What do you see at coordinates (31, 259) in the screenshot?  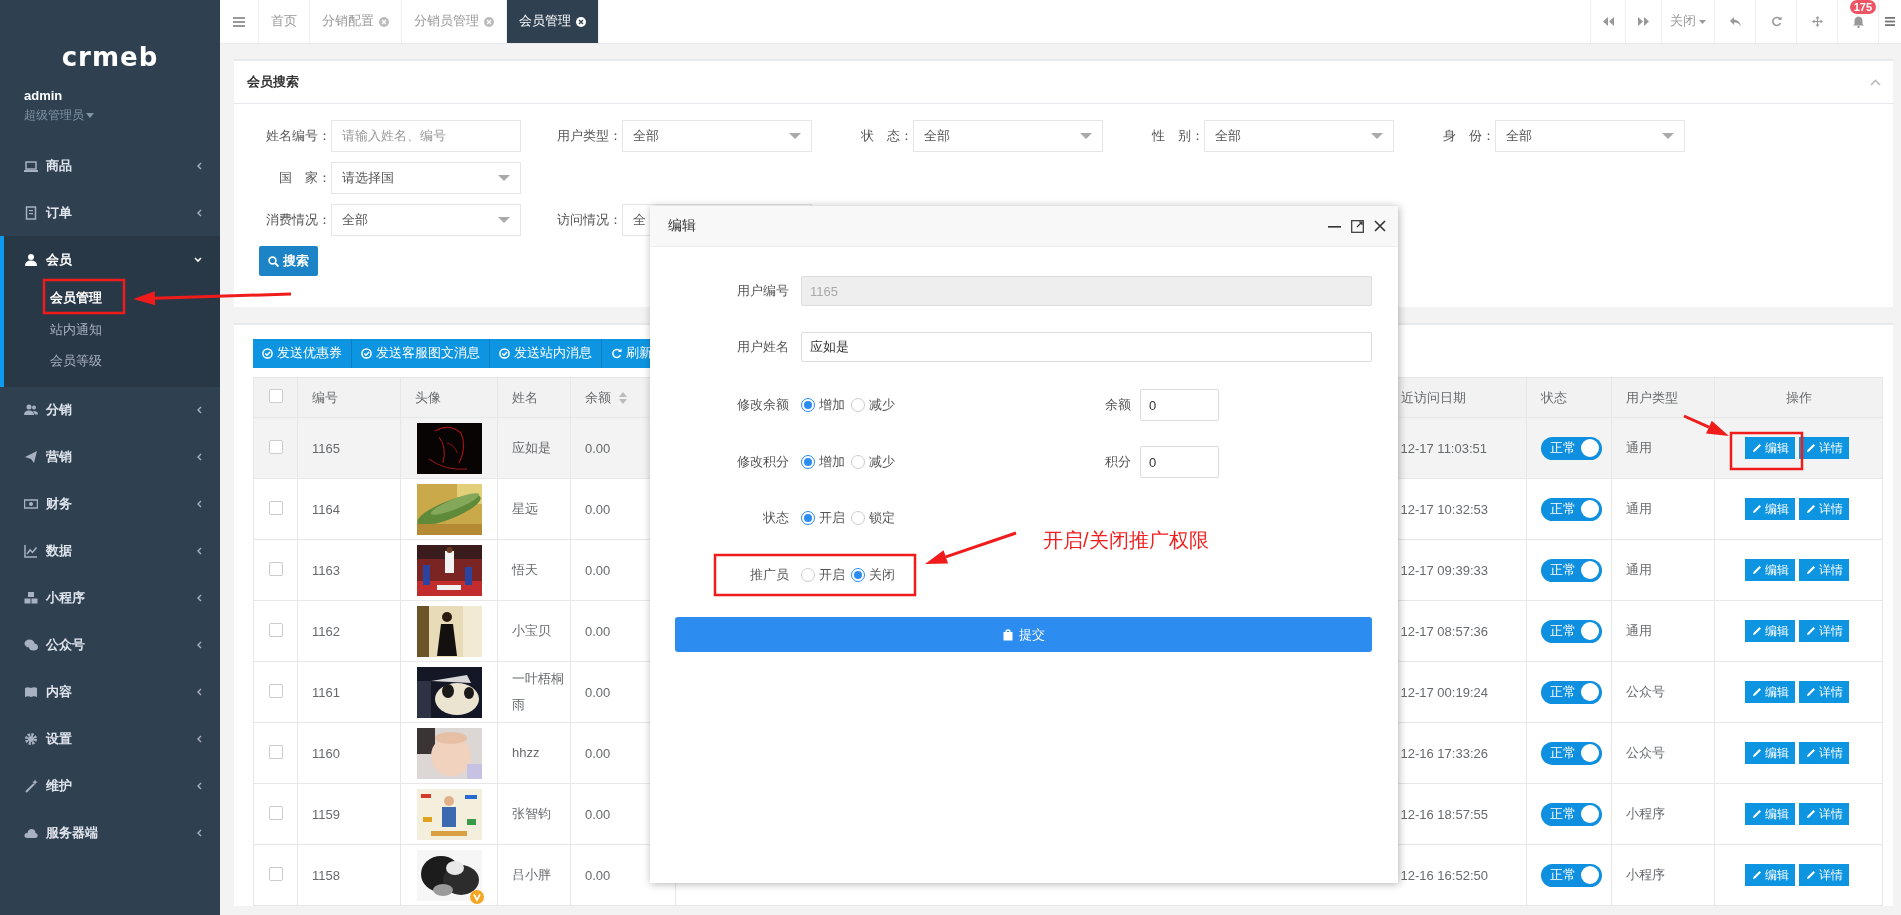 I see `user-icon` at bounding box center [31, 259].